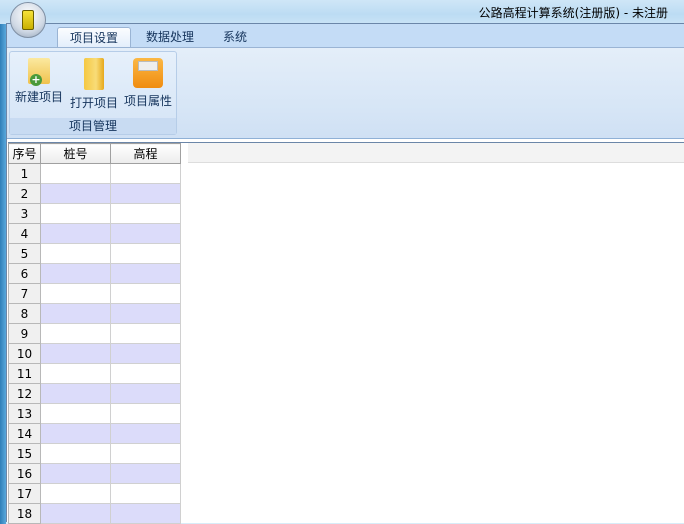 This screenshot has height=524, width=684. I want to click on table-row: 2, so click(94, 193).